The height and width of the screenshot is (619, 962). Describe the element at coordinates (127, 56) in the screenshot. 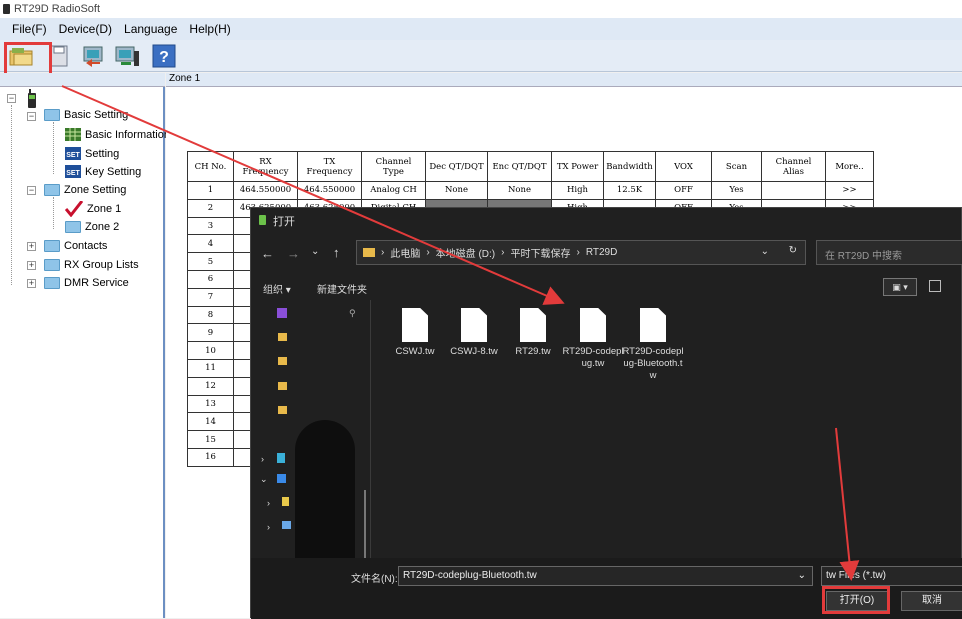

I see `write-to-radio-icon` at that location.